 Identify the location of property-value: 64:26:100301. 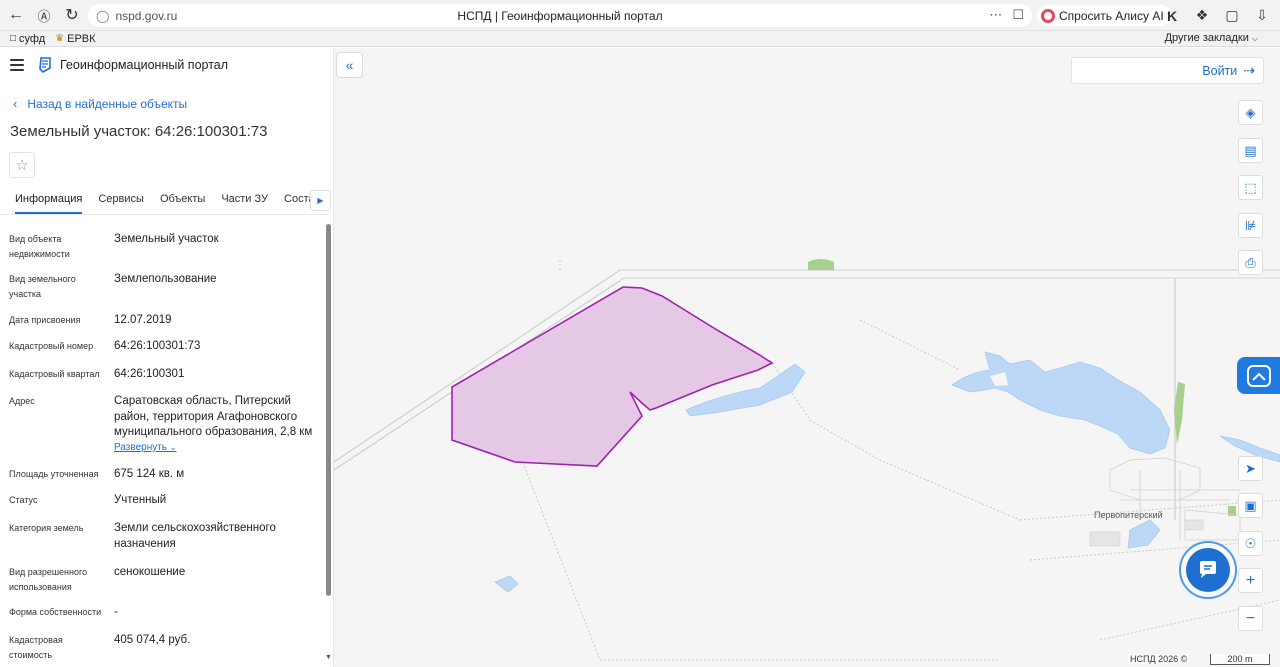
(149, 374).